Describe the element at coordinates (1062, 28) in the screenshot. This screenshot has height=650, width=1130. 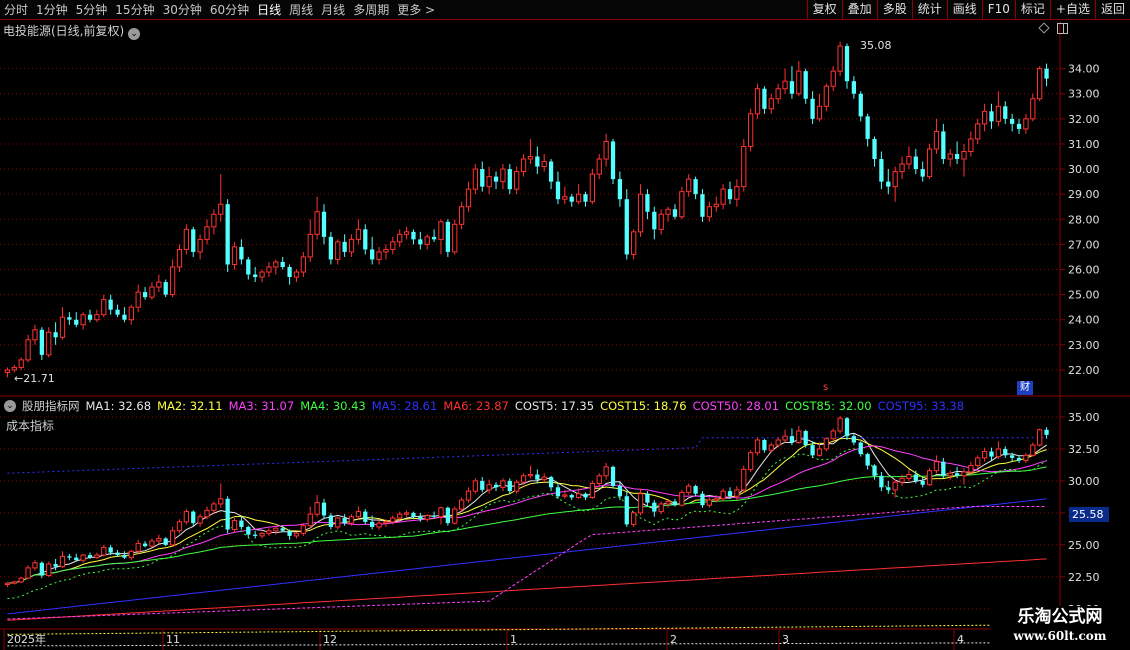
I see `panel-toggle-icon` at that location.